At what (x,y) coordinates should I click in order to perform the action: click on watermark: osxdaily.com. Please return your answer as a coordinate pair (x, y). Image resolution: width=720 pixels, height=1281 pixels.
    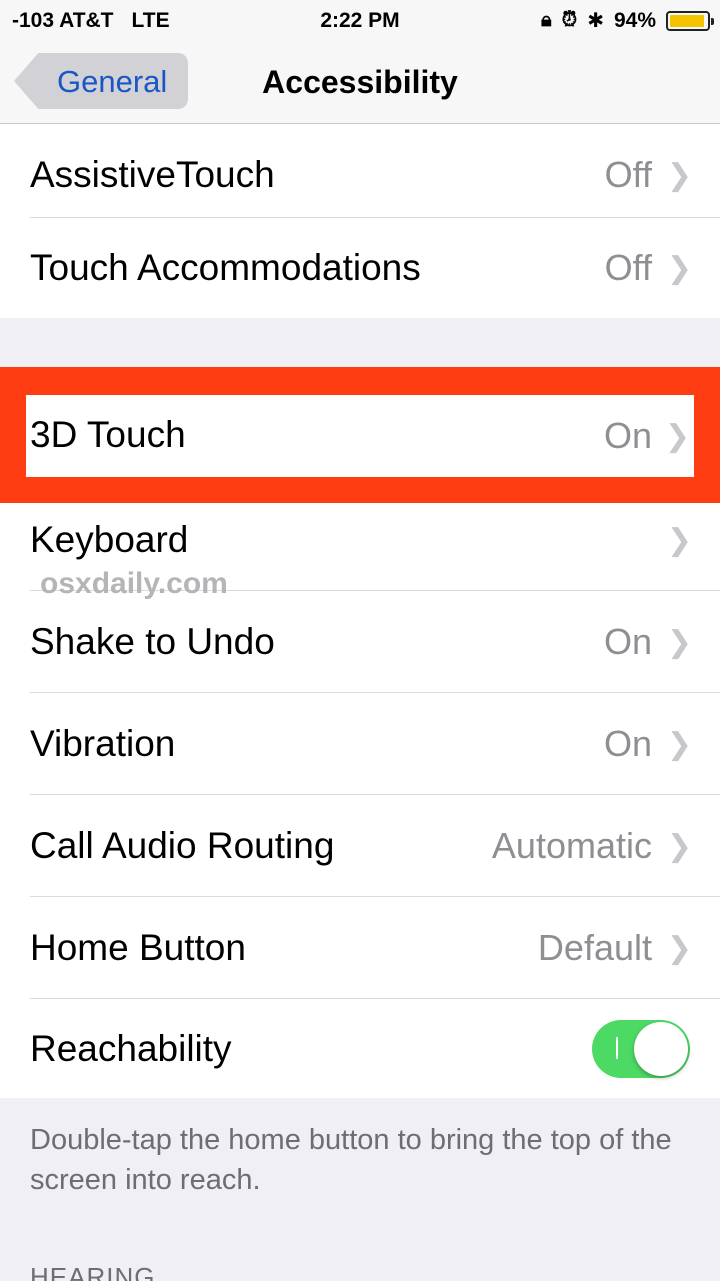
    Looking at the image, I should click on (134, 583).